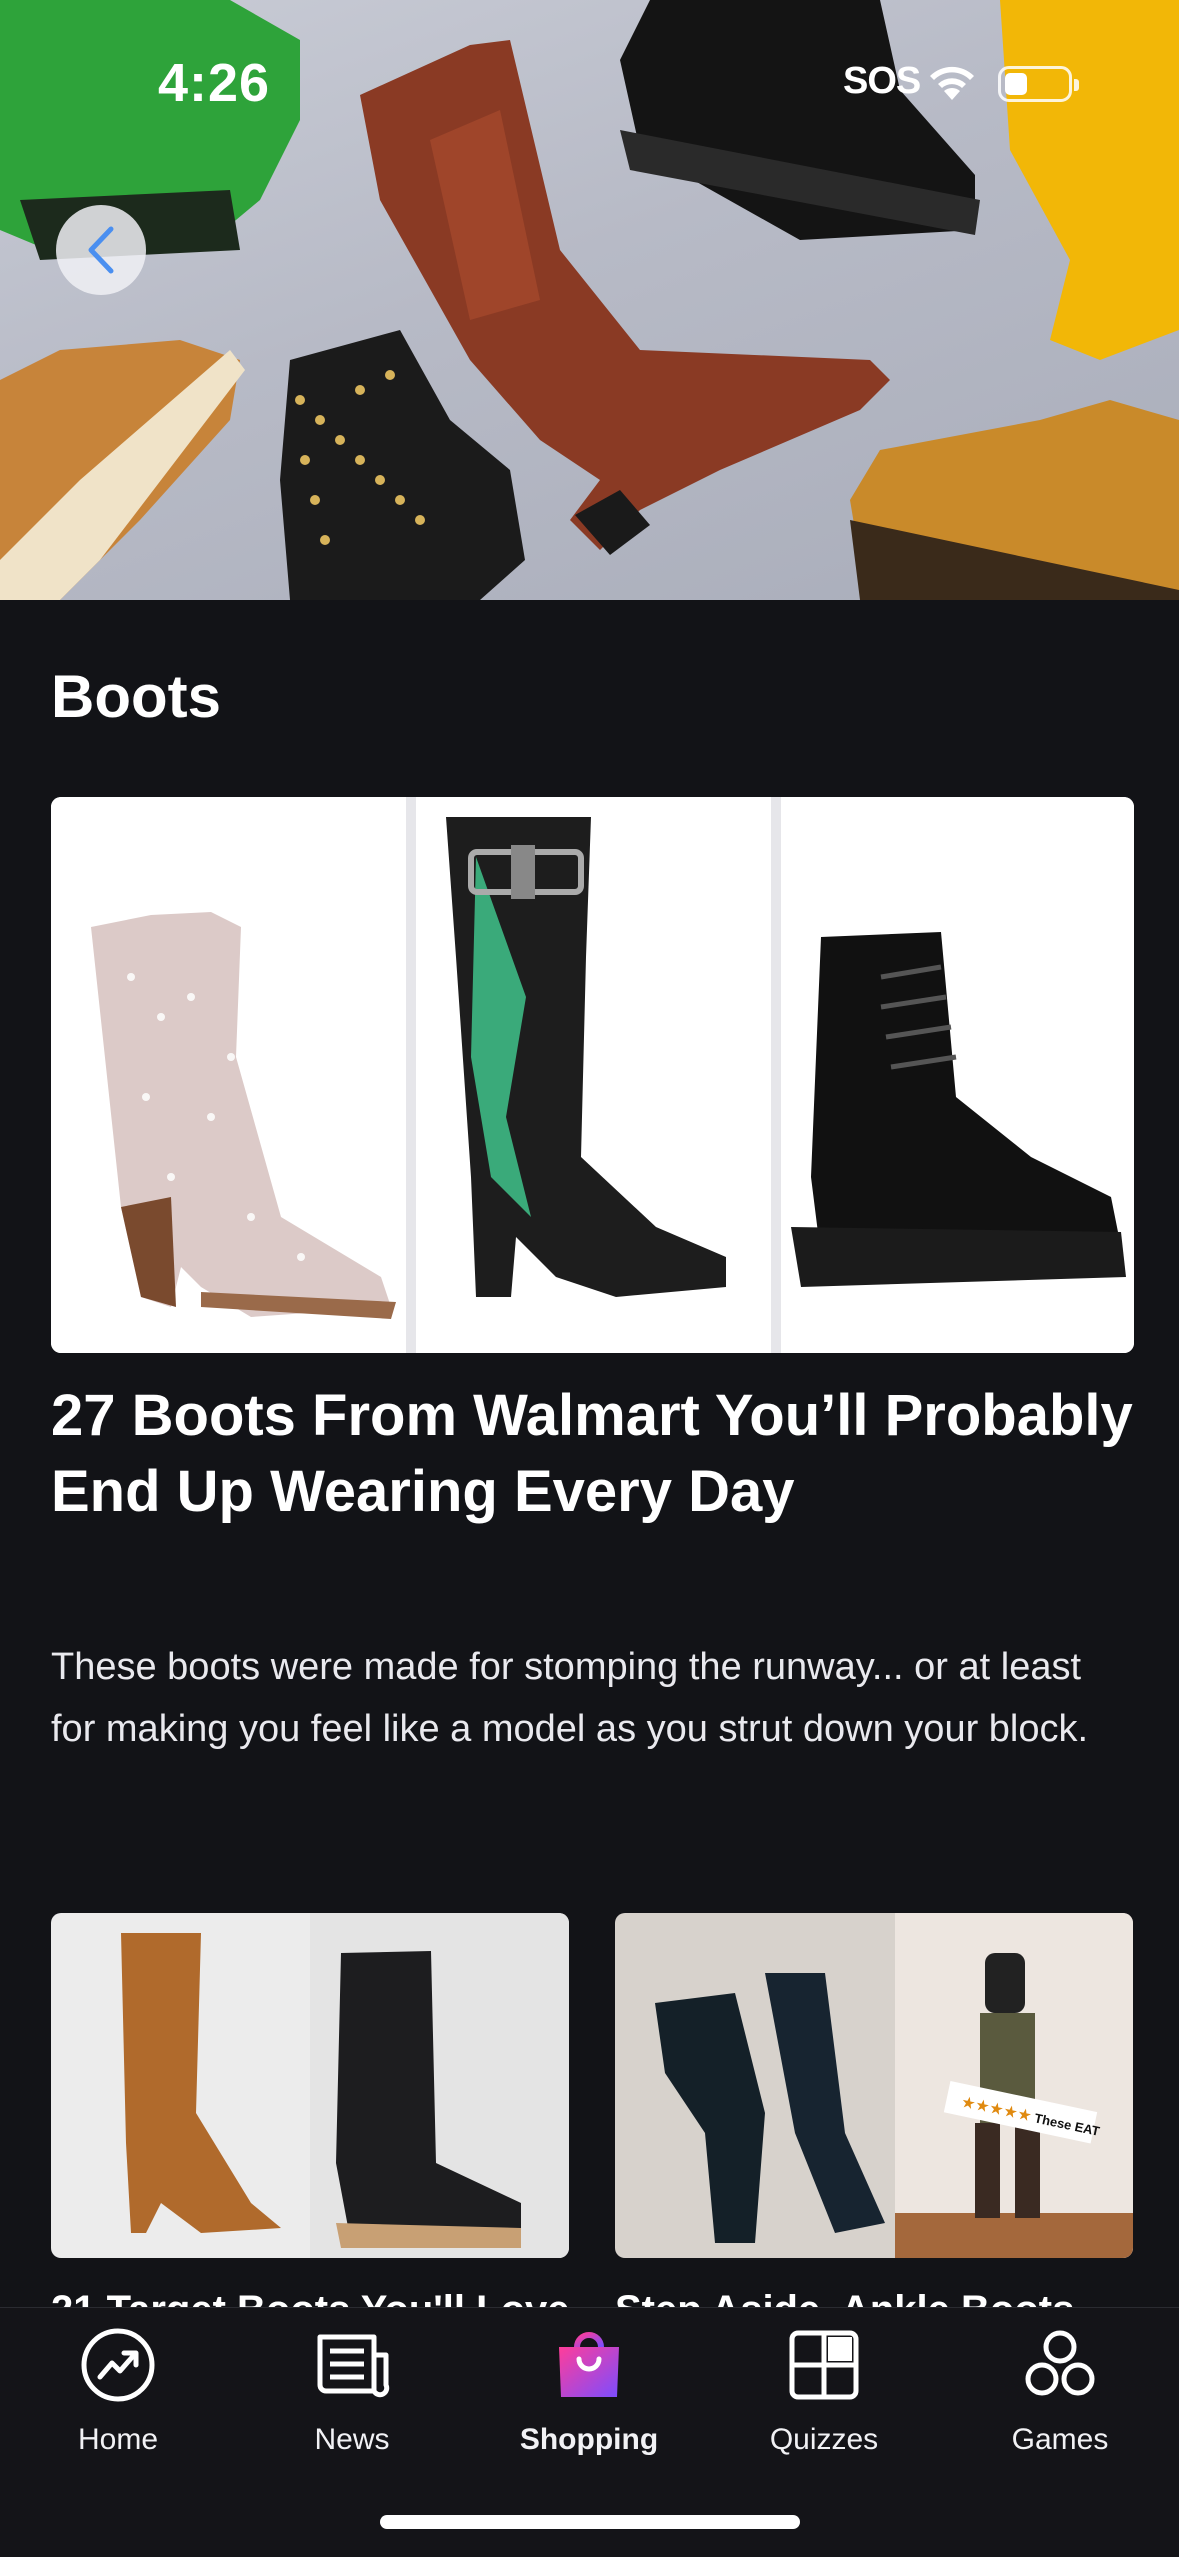  Describe the element at coordinates (118, 2365) in the screenshot. I see `trending-icon` at that location.